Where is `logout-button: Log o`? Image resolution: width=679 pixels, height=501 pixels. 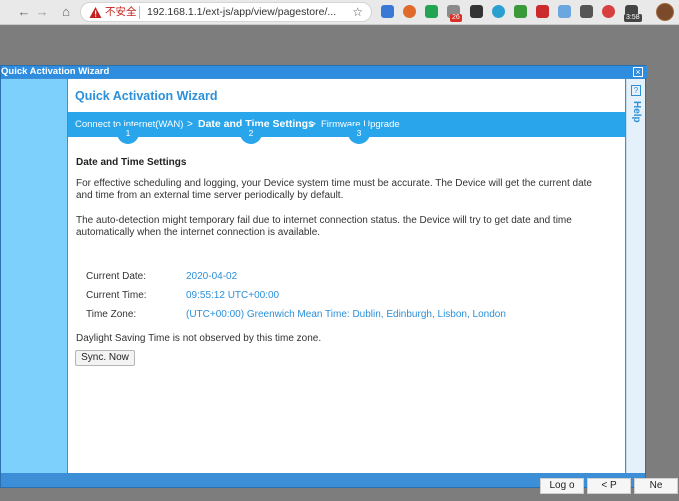 logout-button: Log o is located at coordinates (562, 486).